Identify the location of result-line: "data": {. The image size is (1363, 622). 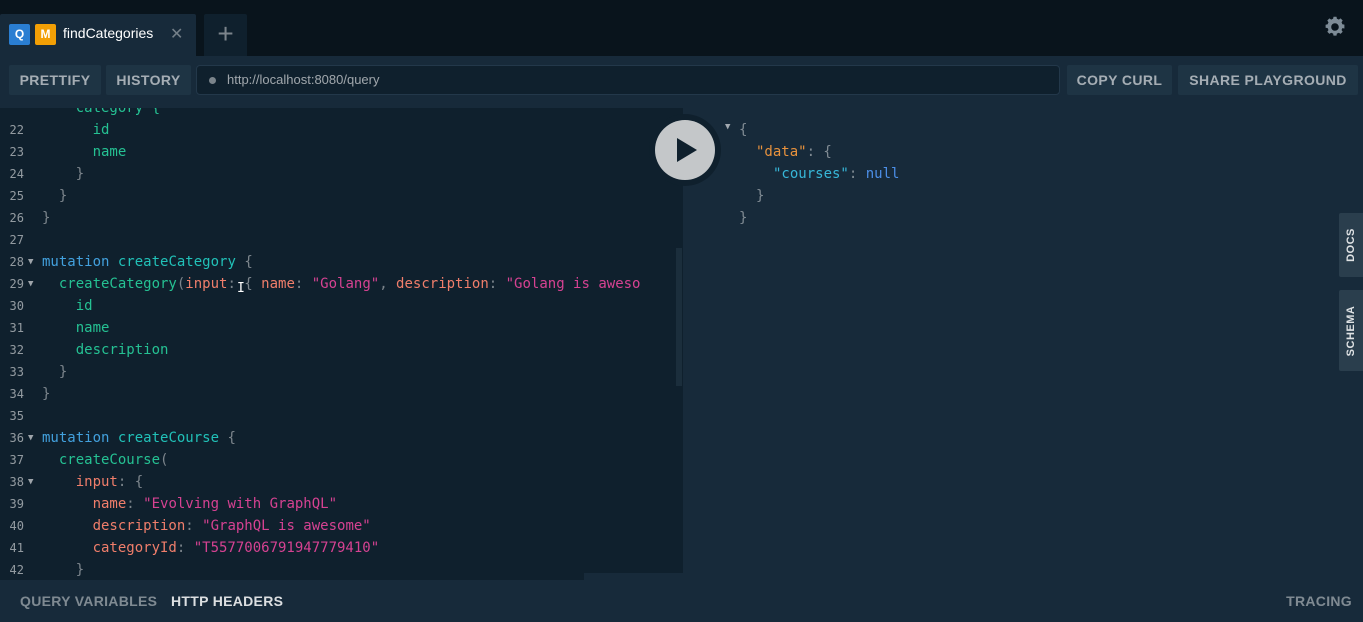
(794, 152).